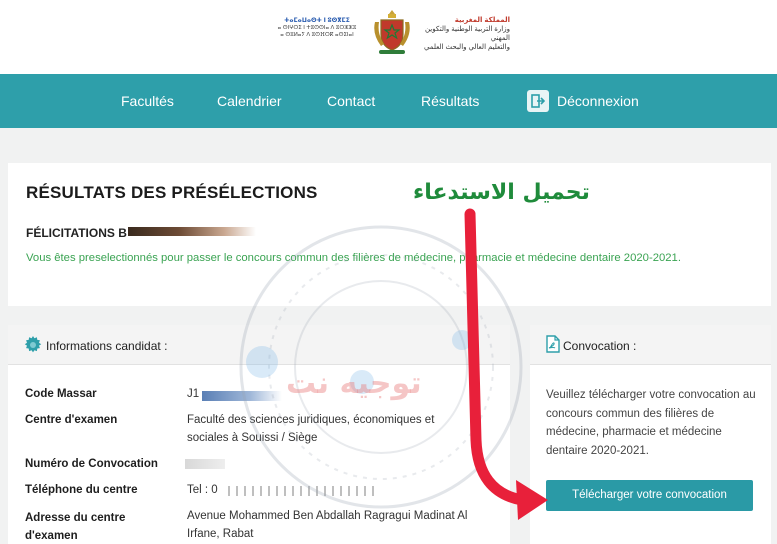 This screenshot has width=777, height=544. I want to click on telephone-centre-value: Tel : 0, so click(202, 490).